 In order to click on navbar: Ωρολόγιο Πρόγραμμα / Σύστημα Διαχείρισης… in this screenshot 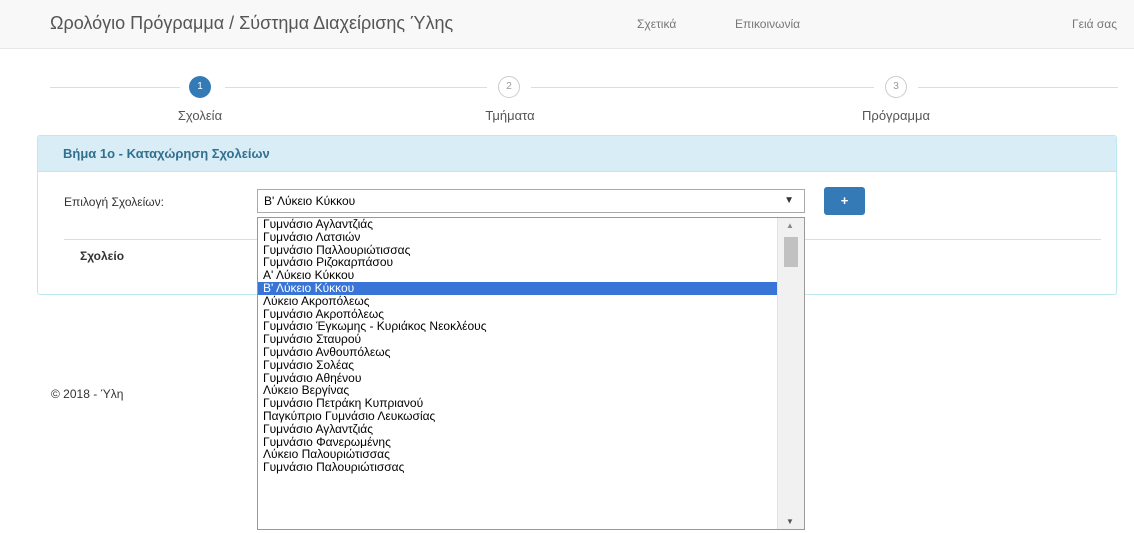, I will do `click(567, 24)`.